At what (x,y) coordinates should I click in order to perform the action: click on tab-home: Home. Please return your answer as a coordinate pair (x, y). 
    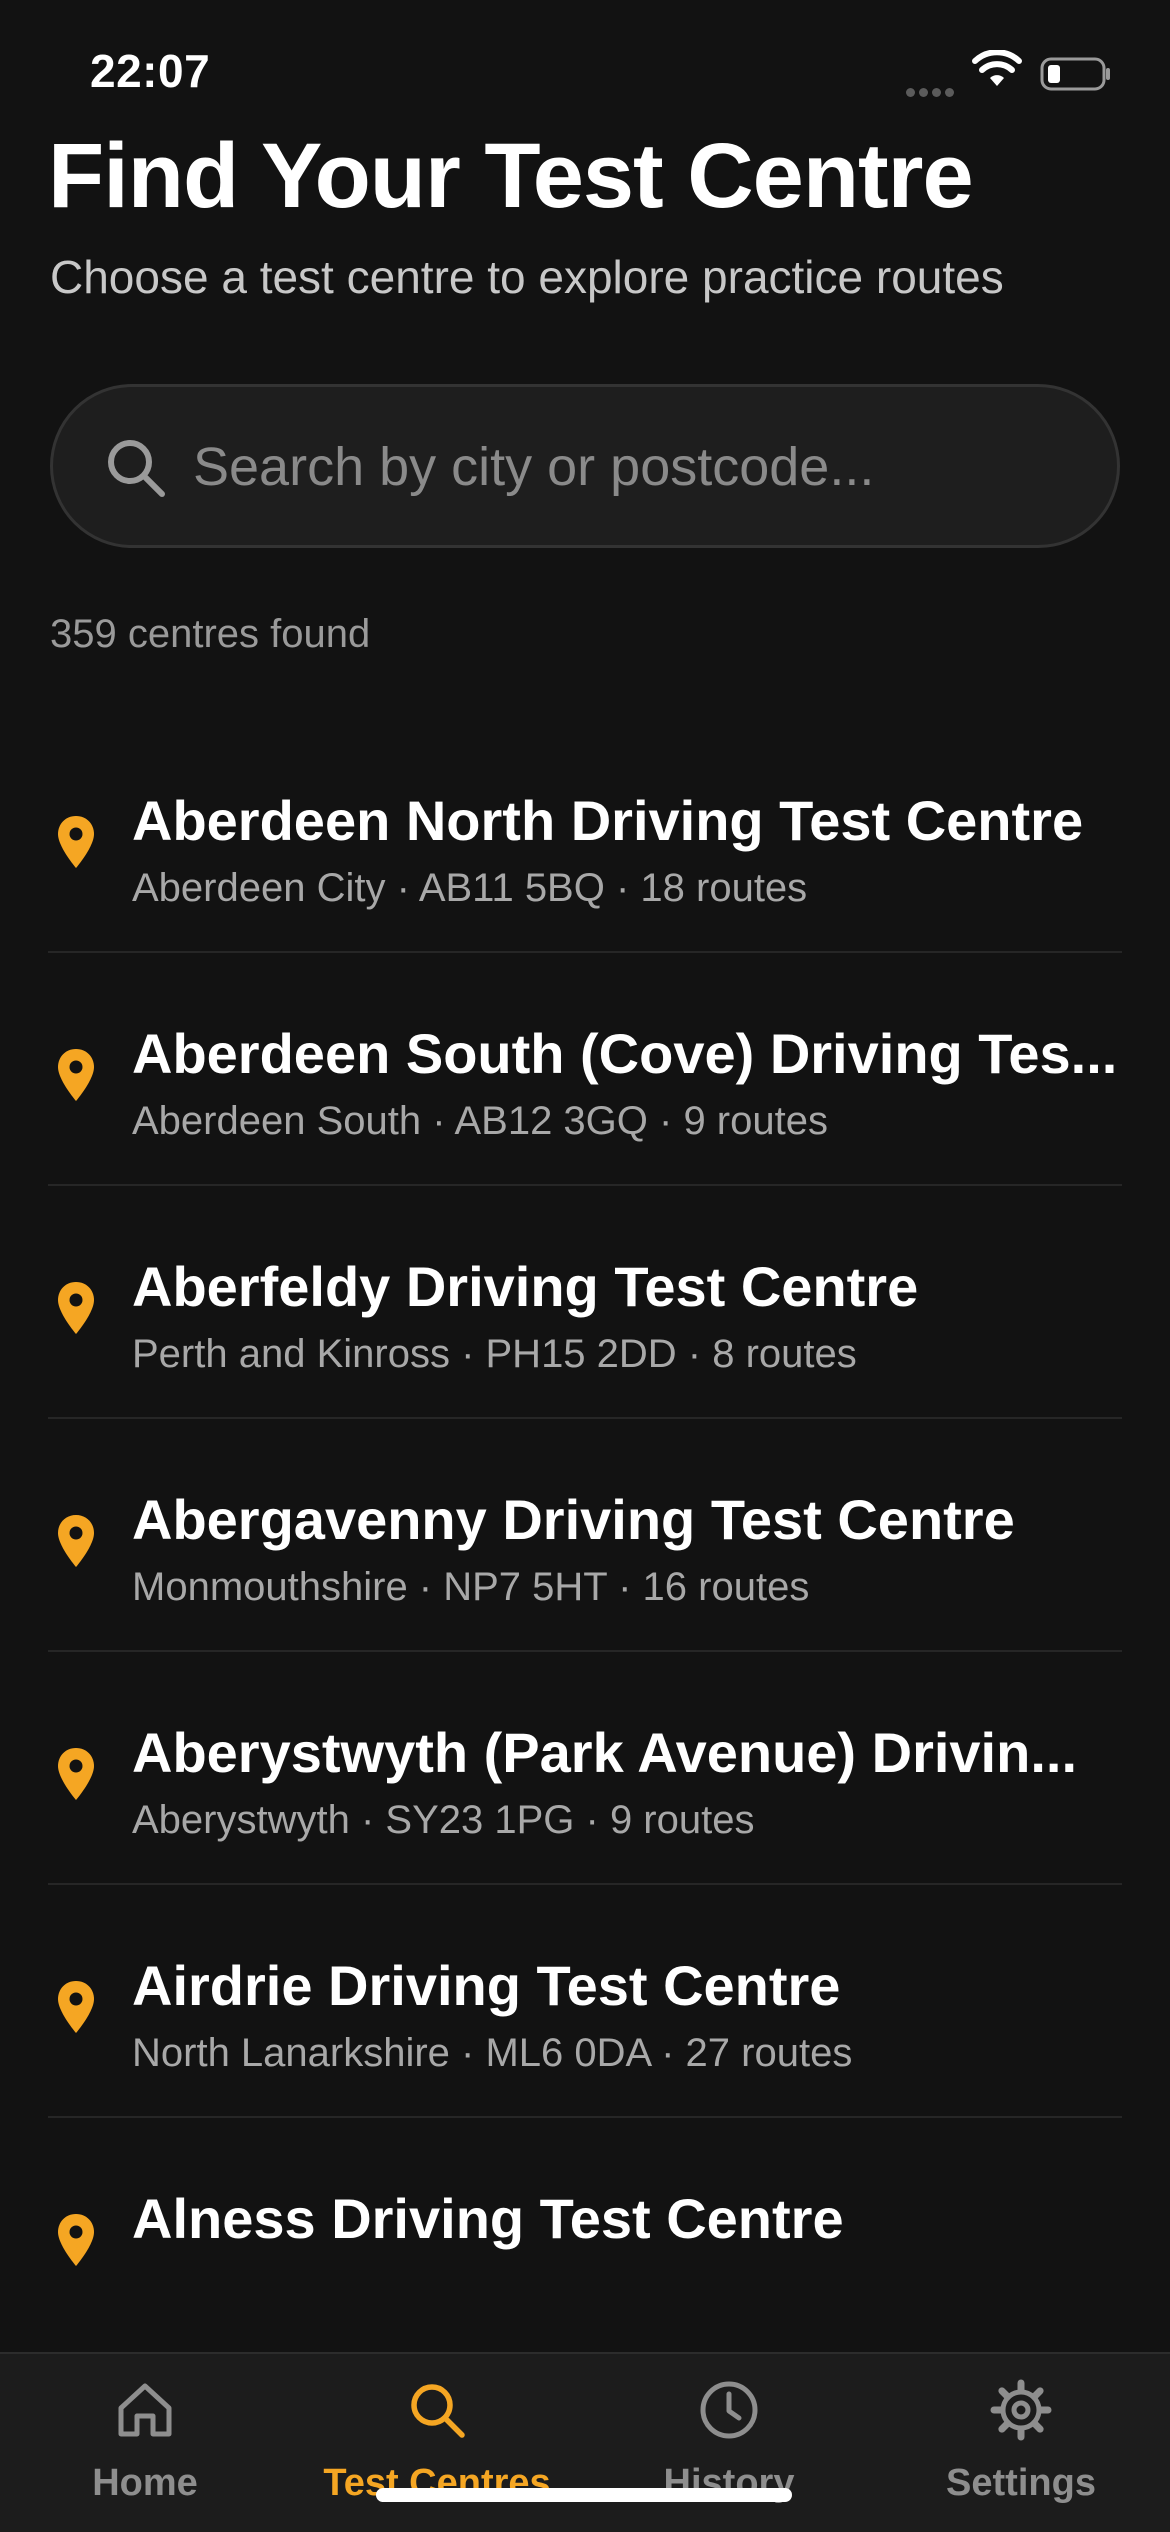
    Looking at the image, I should click on (145, 2443).